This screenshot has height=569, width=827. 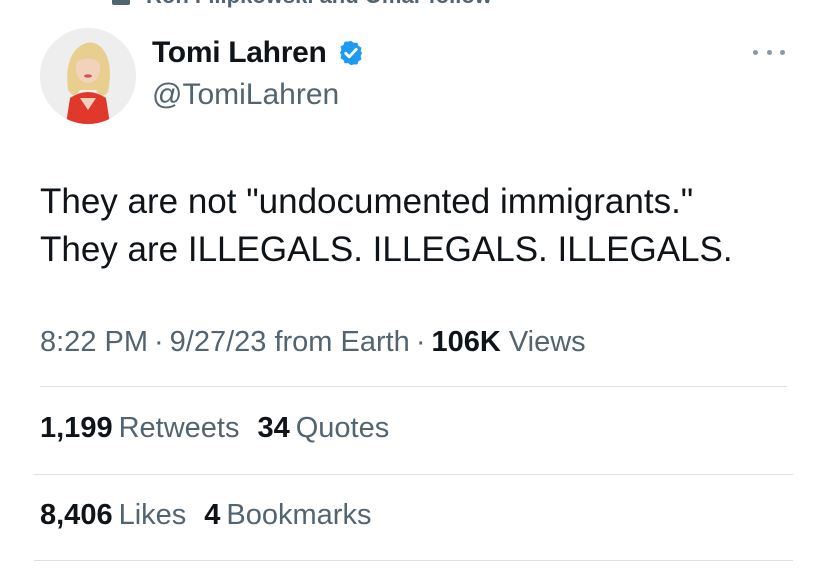 I want to click on bookmarks-label: Bookmarks, so click(x=299, y=515).